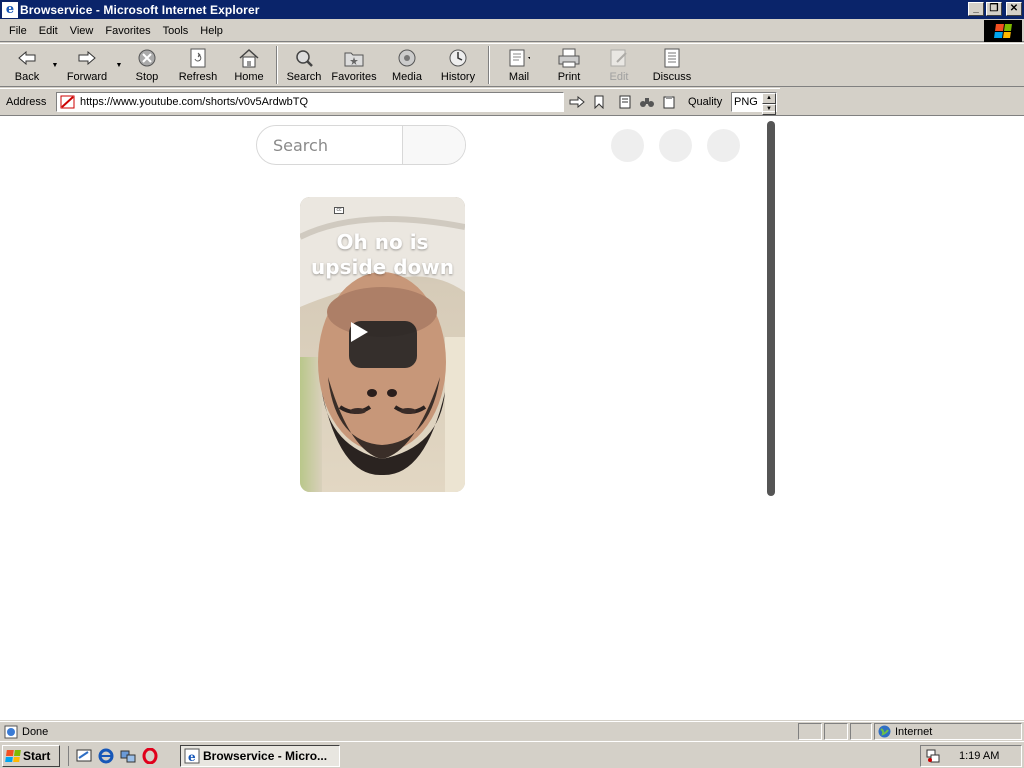 The height and width of the screenshot is (768, 1024). I want to click on zone-label: Internet, so click(914, 731).